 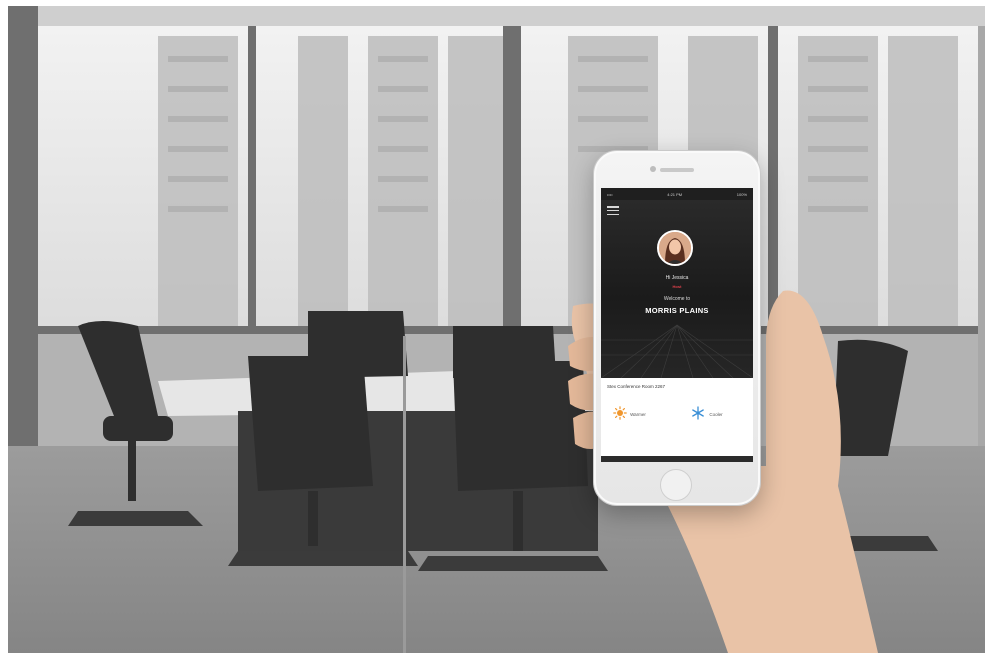 What do you see at coordinates (613, 210) in the screenshot?
I see `hamburger-menu-icon` at bounding box center [613, 210].